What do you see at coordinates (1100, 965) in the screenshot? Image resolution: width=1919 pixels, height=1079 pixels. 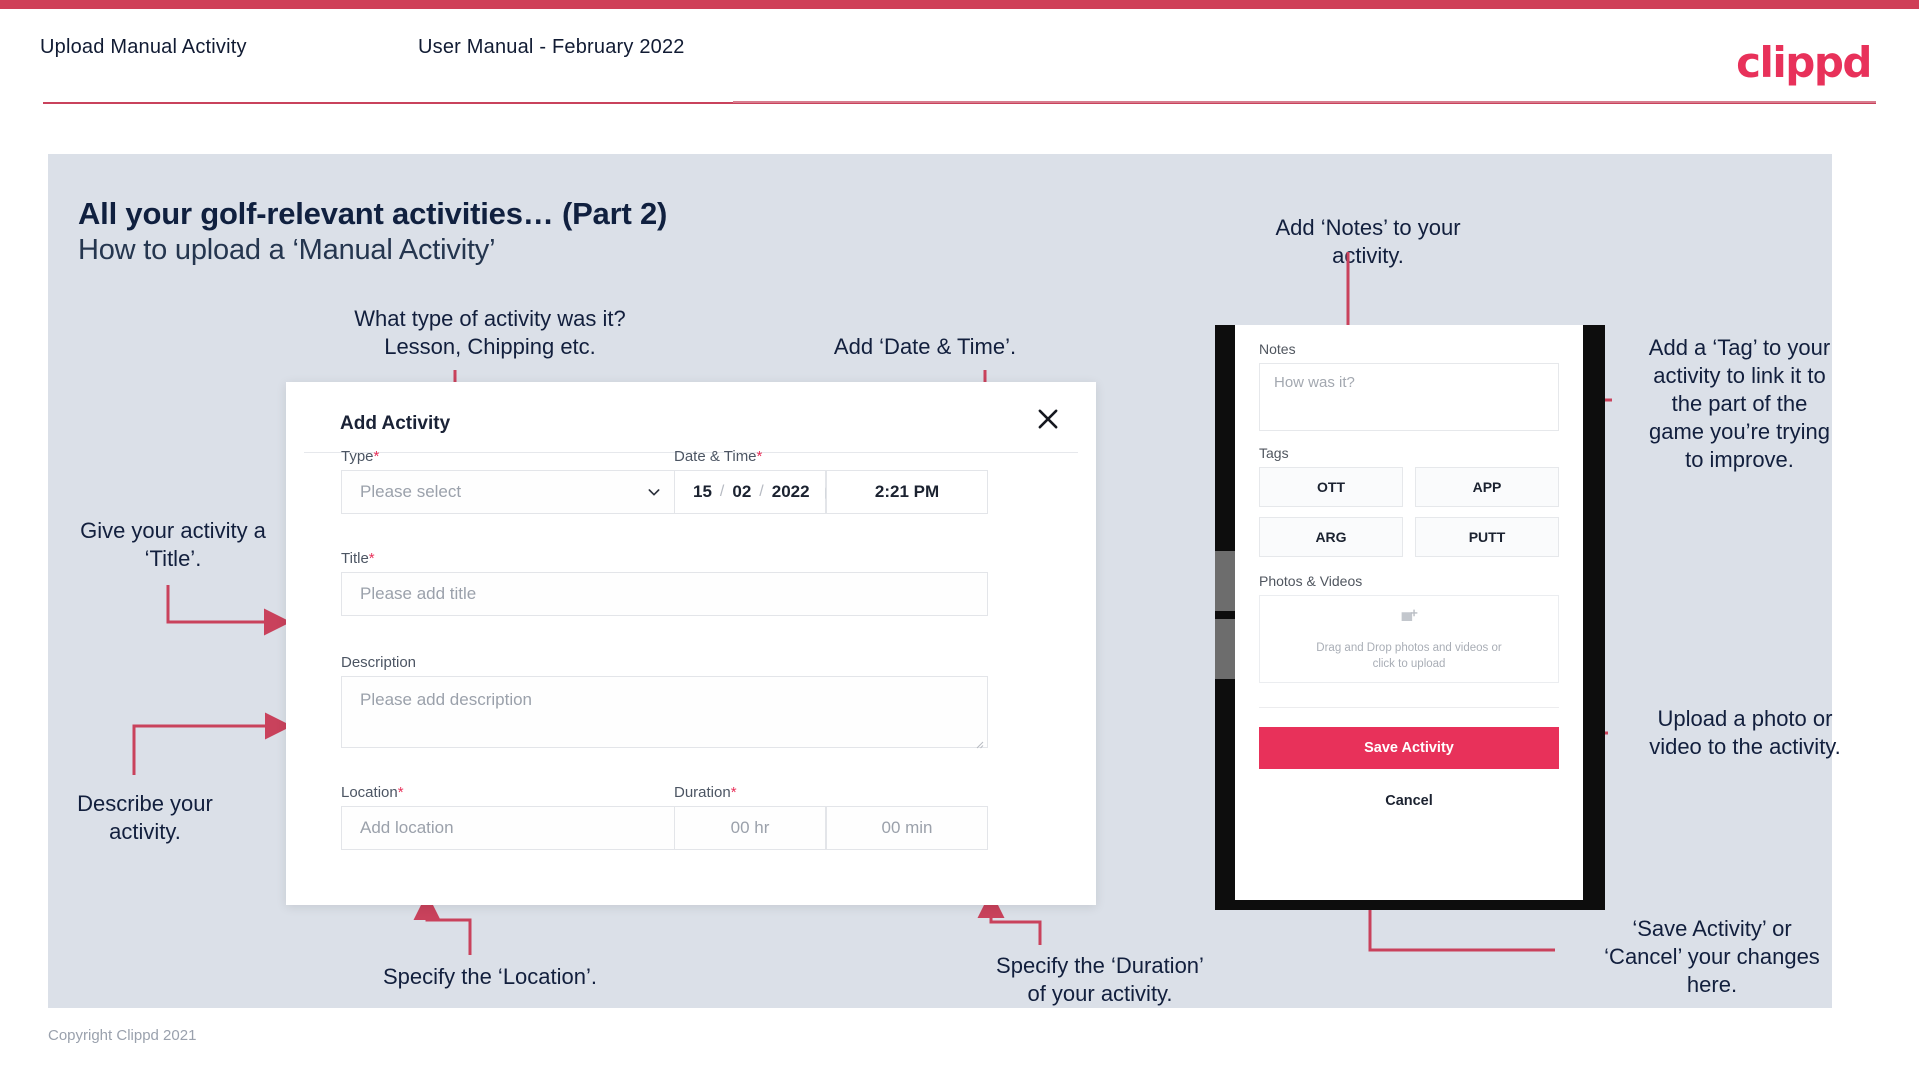 I see `annotation-duration-line1: Specify the ‘Duration’` at bounding box center [1100, 965].